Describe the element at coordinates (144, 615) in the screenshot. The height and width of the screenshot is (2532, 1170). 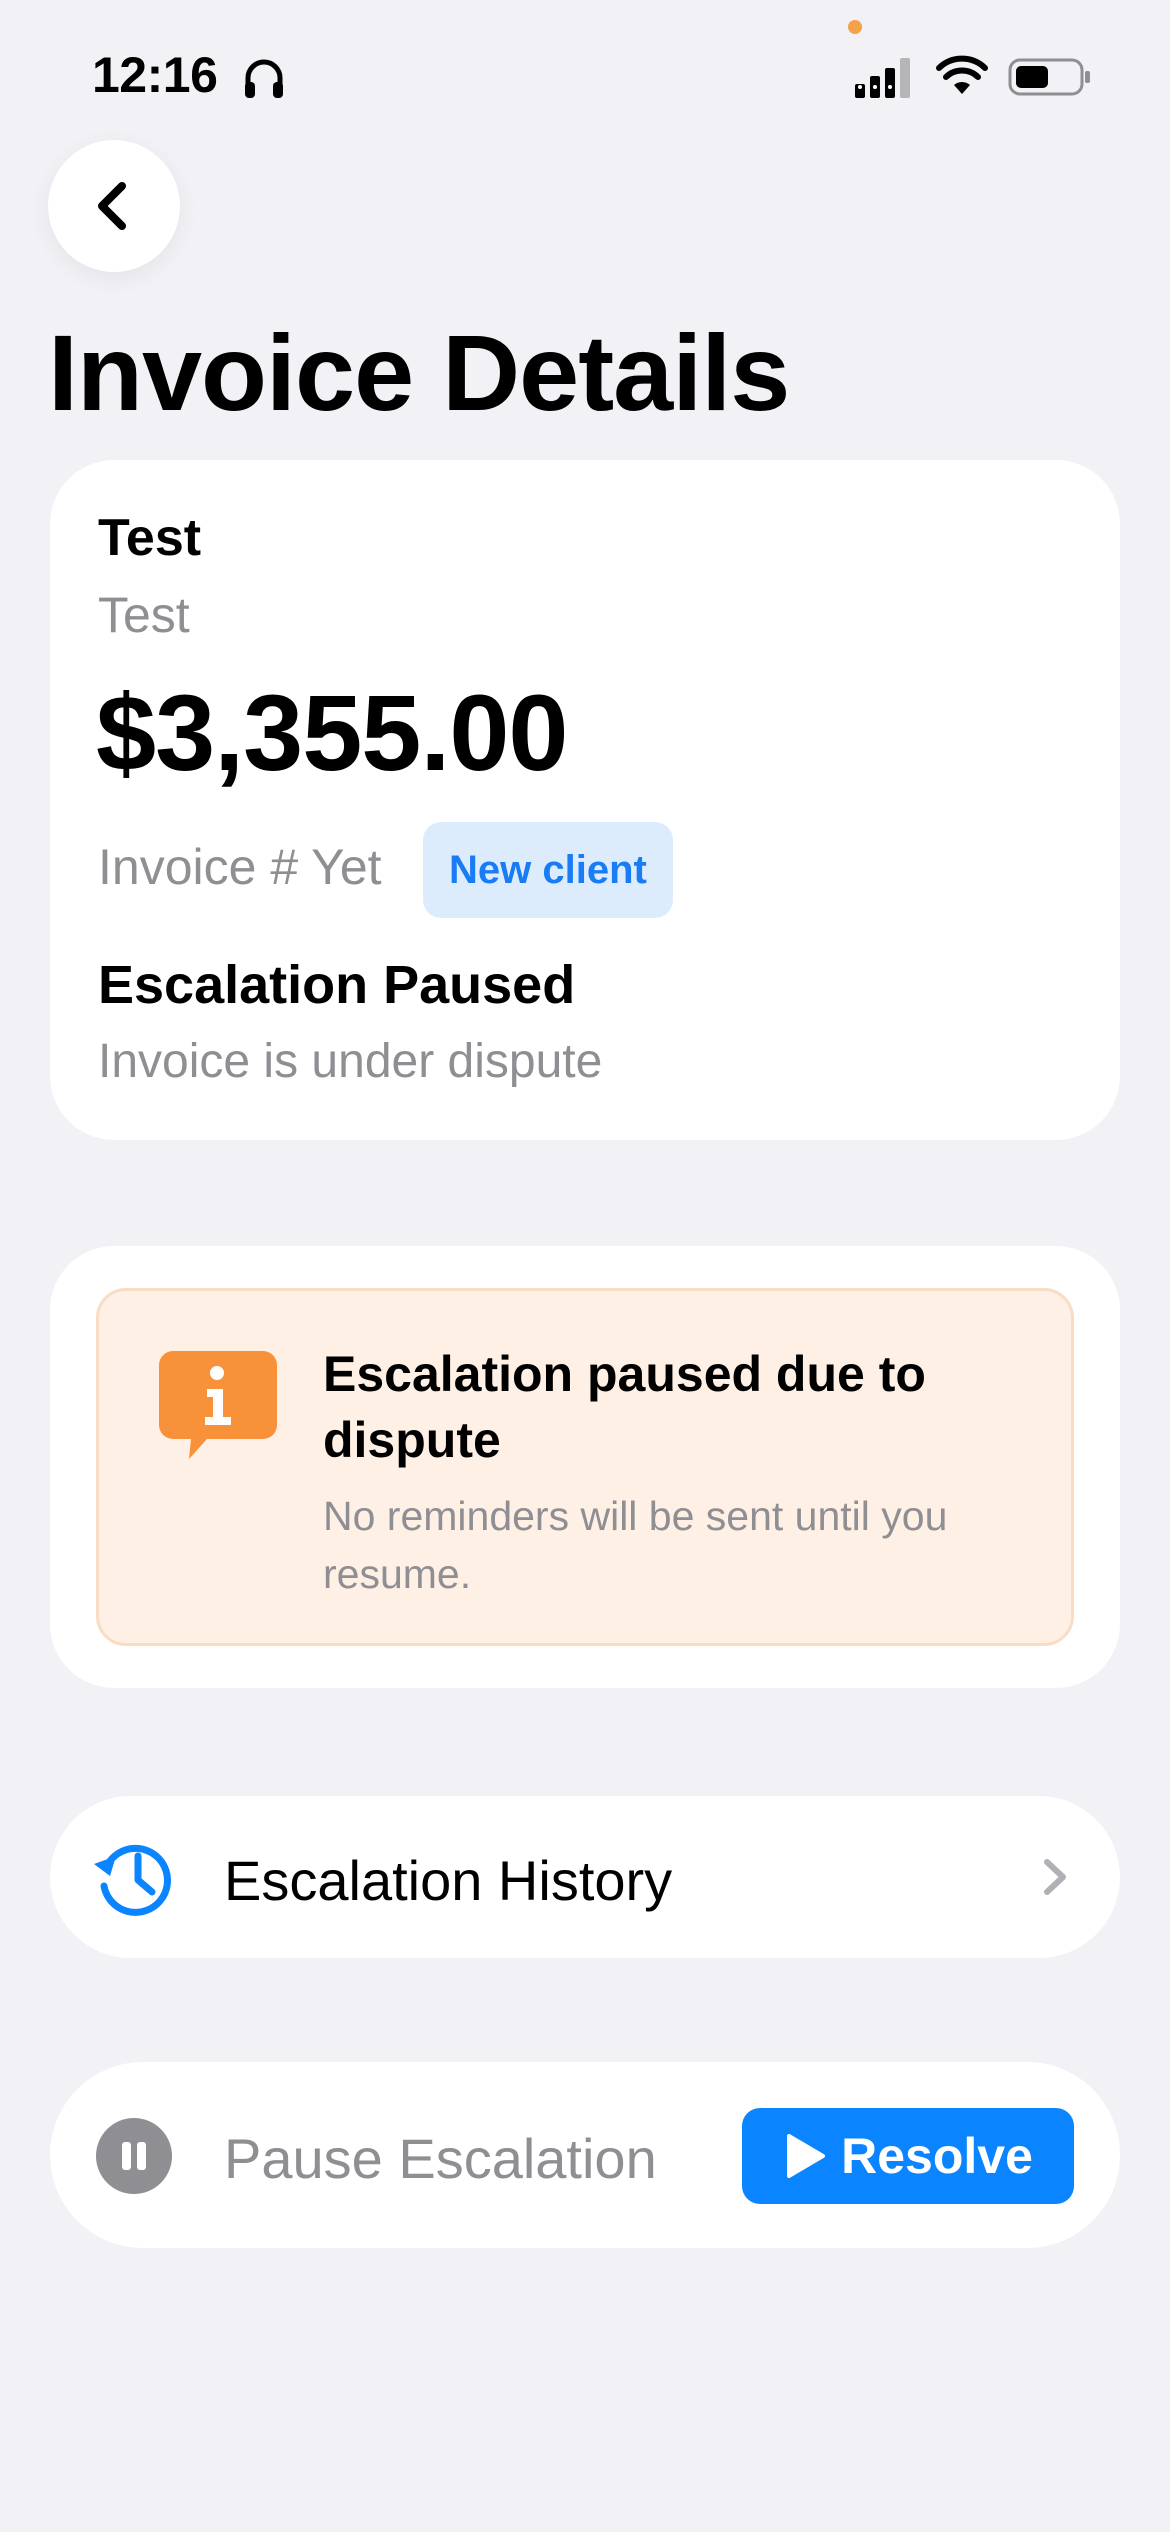
I see `client-subtitle: Test` at that location.